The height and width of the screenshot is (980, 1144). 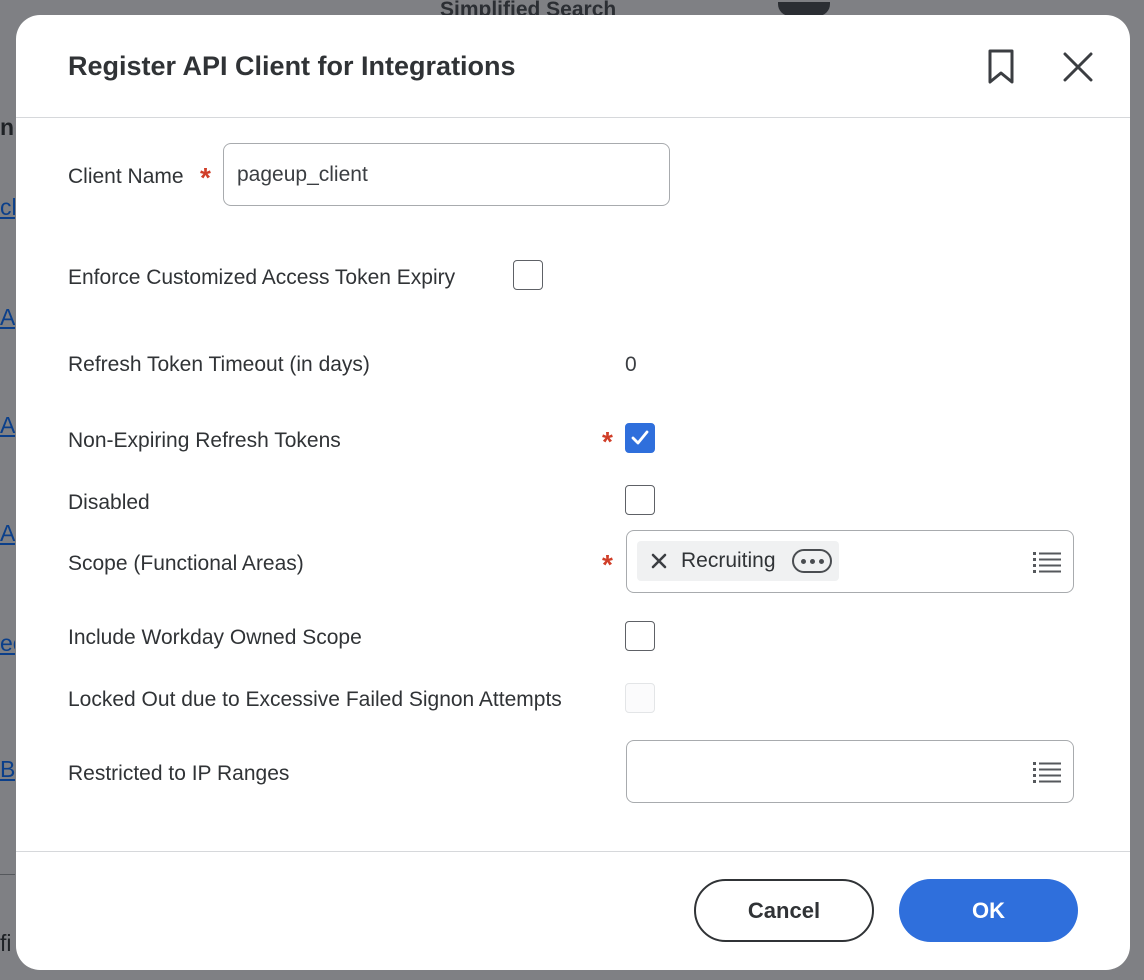 I want to click on more-options-button, so click(x=812, y=561).